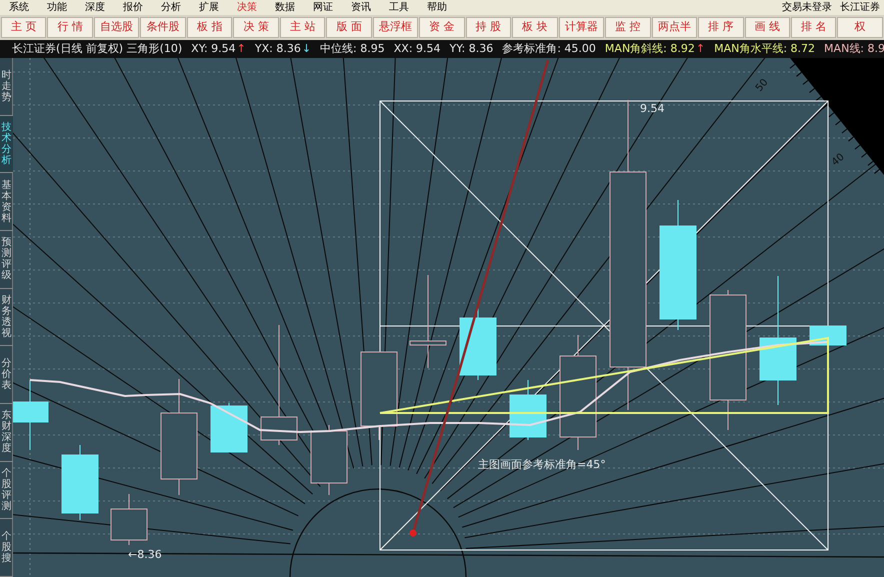 Image resolution: width=884 pixels, height=577 pixels. What do you see at coordinates (352, 48) in the screenshot?
I see `indicator-value: 中位线: 8.95` at bounding box center [352, 48].